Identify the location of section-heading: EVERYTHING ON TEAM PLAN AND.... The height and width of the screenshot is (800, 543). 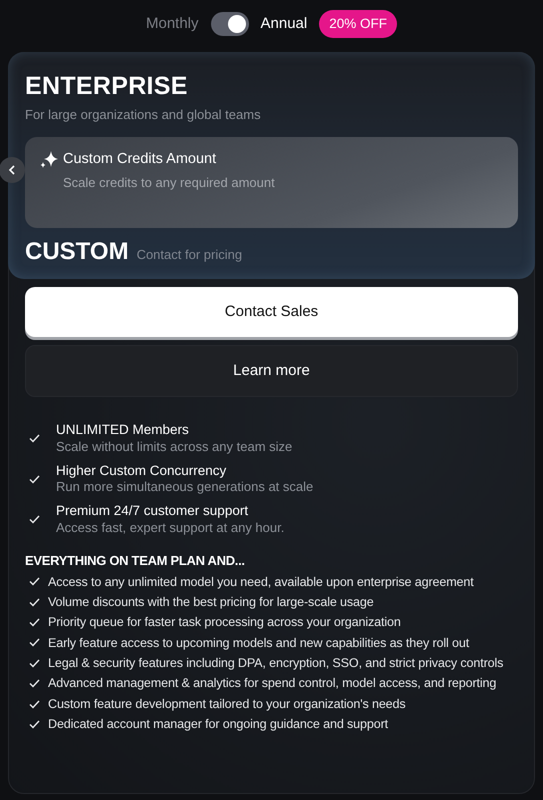
(135, 561).